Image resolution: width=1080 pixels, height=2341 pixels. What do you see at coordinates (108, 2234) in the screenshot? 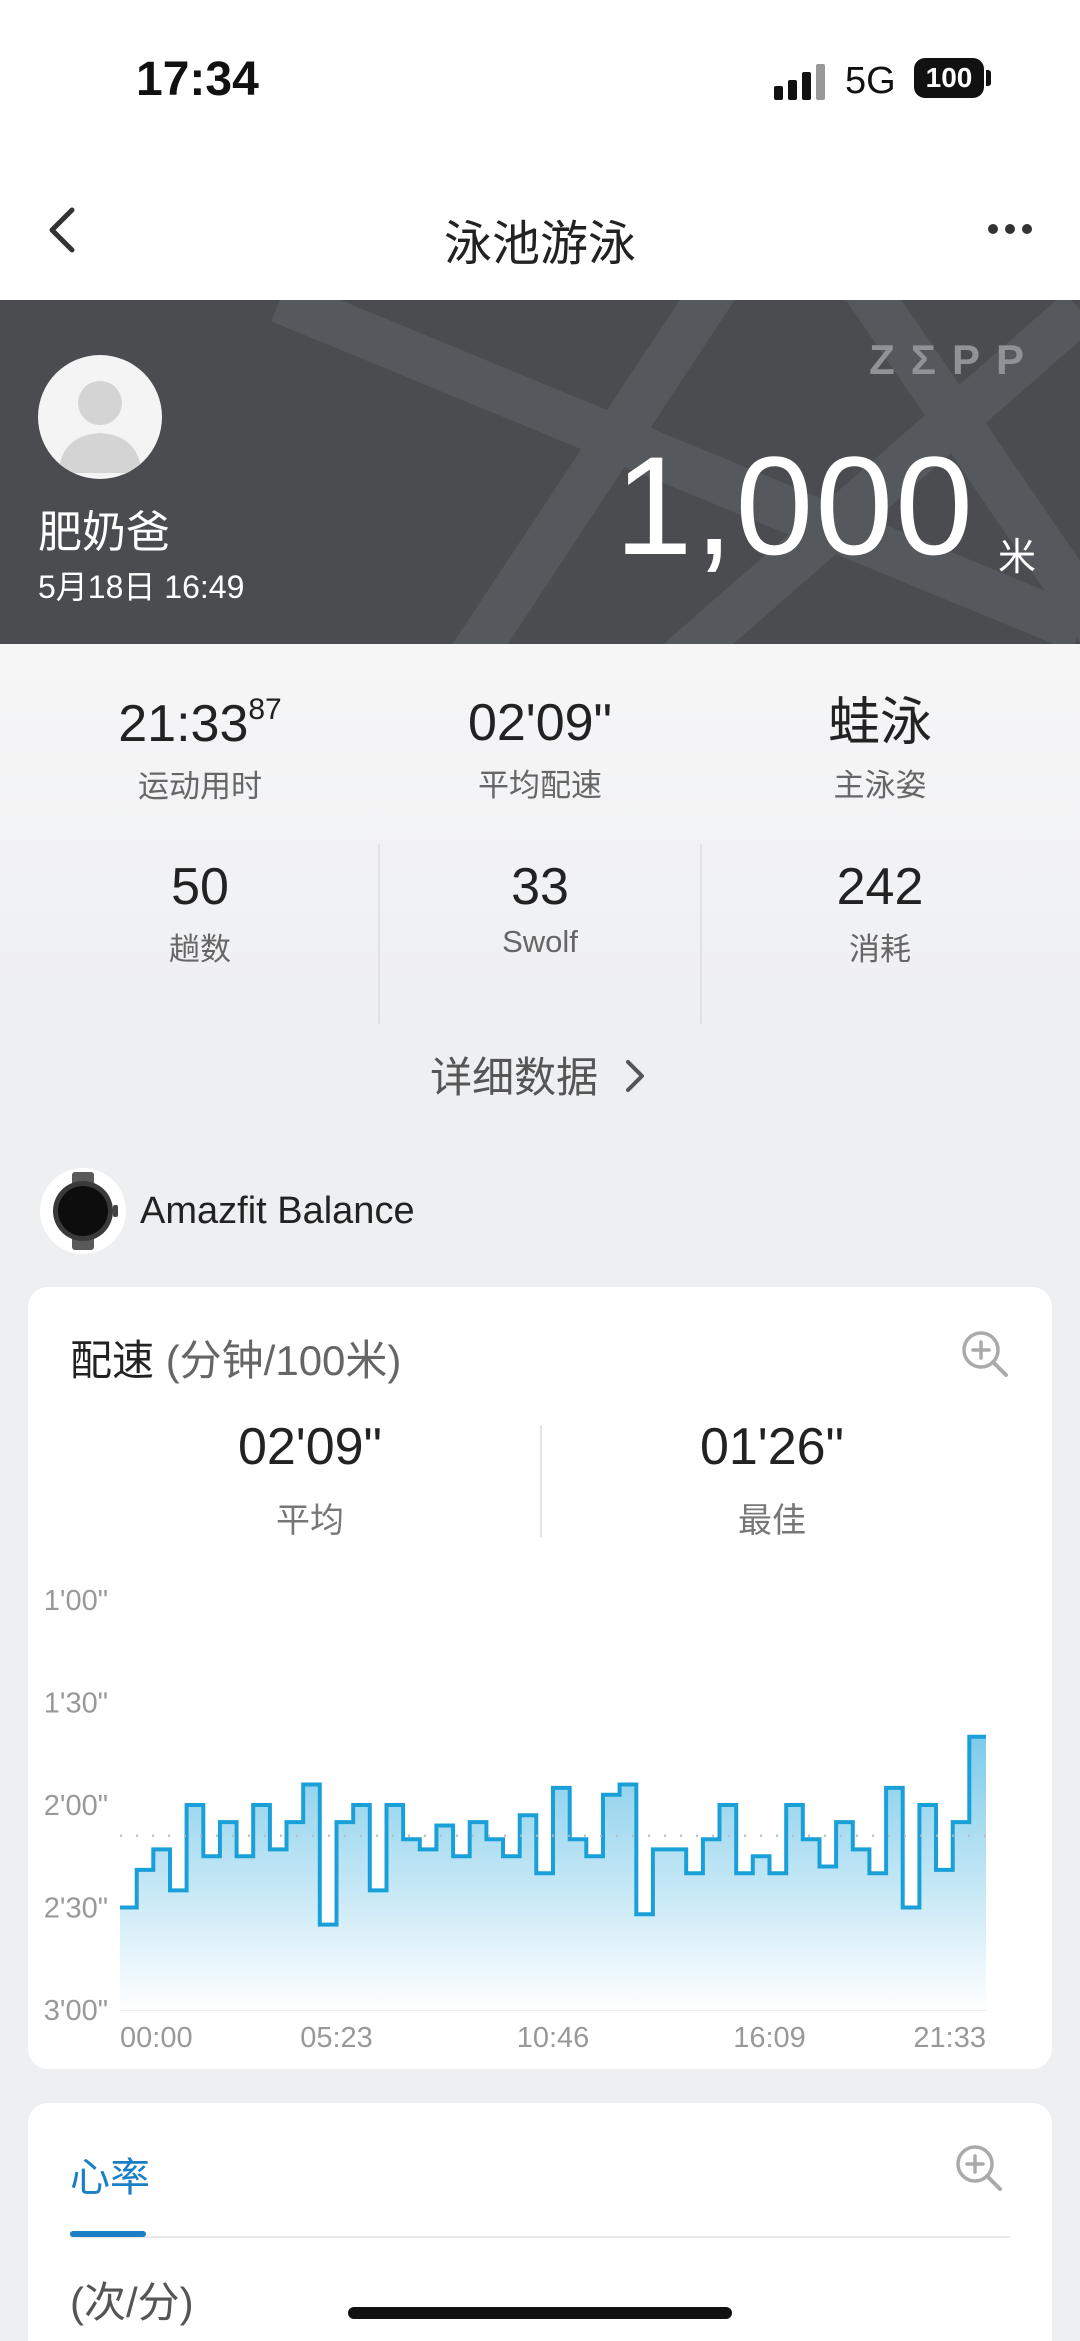
I see `tab-indicator` at bounding box center [108, 2234].